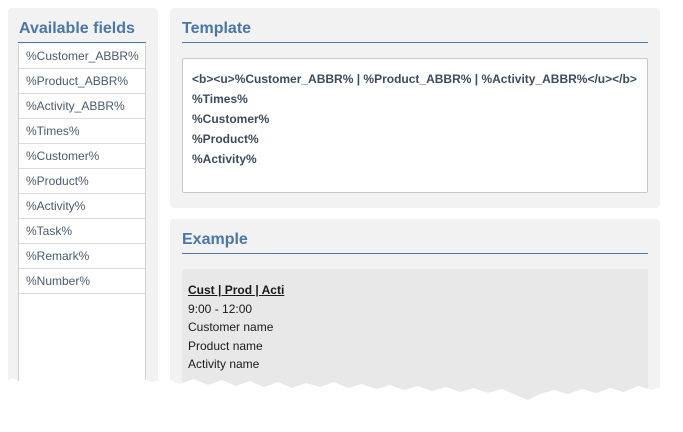  What do you see at coordinates (82, 231) in the screenshot?
I see `field-item-task: %Task%` at bounding box center [82, 231].